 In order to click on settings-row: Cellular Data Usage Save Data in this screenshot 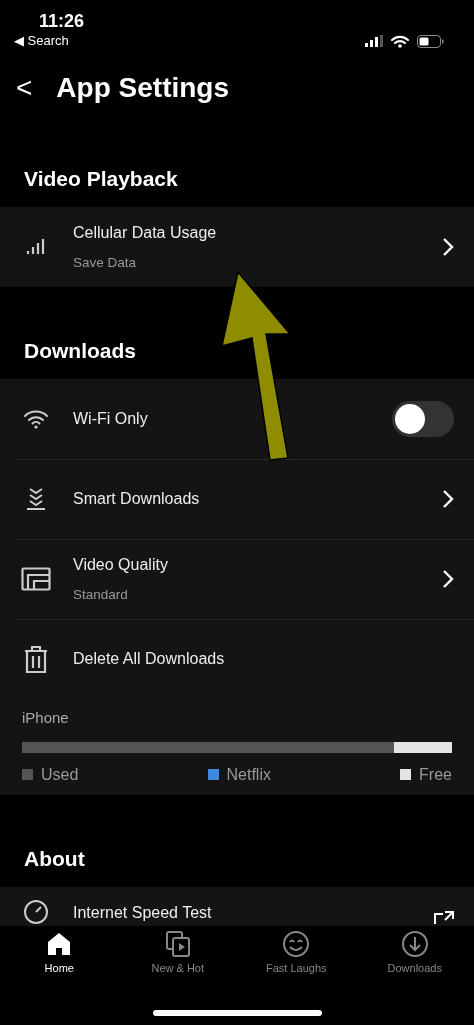, I will do `click(237, 247)`.